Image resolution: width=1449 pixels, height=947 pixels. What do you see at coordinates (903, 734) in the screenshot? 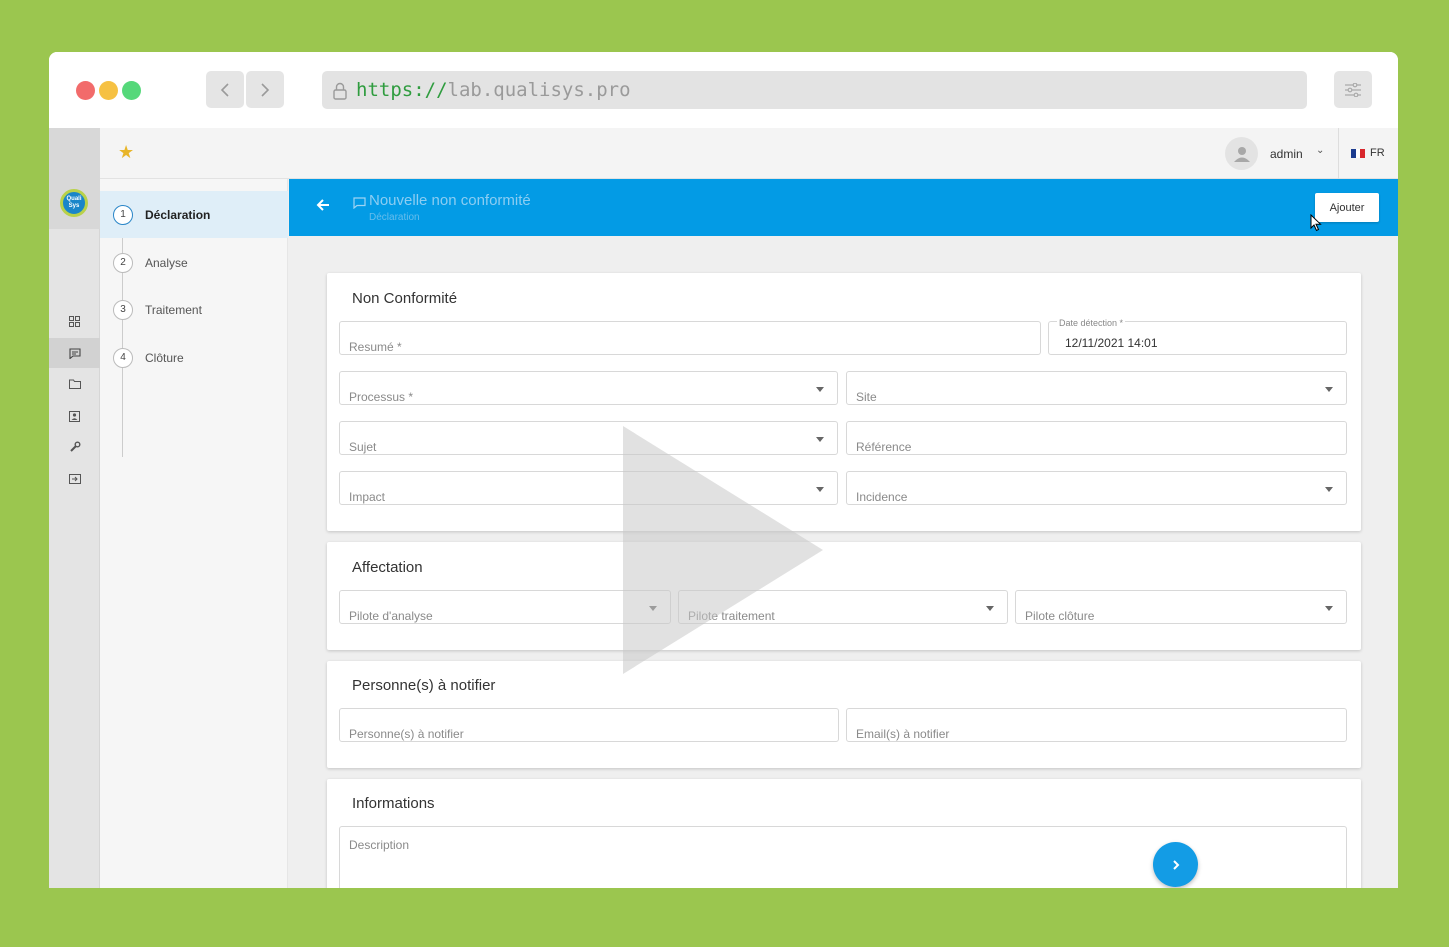
I see `field-label: Email(s) à notifier` at bounding box center [903, 734].